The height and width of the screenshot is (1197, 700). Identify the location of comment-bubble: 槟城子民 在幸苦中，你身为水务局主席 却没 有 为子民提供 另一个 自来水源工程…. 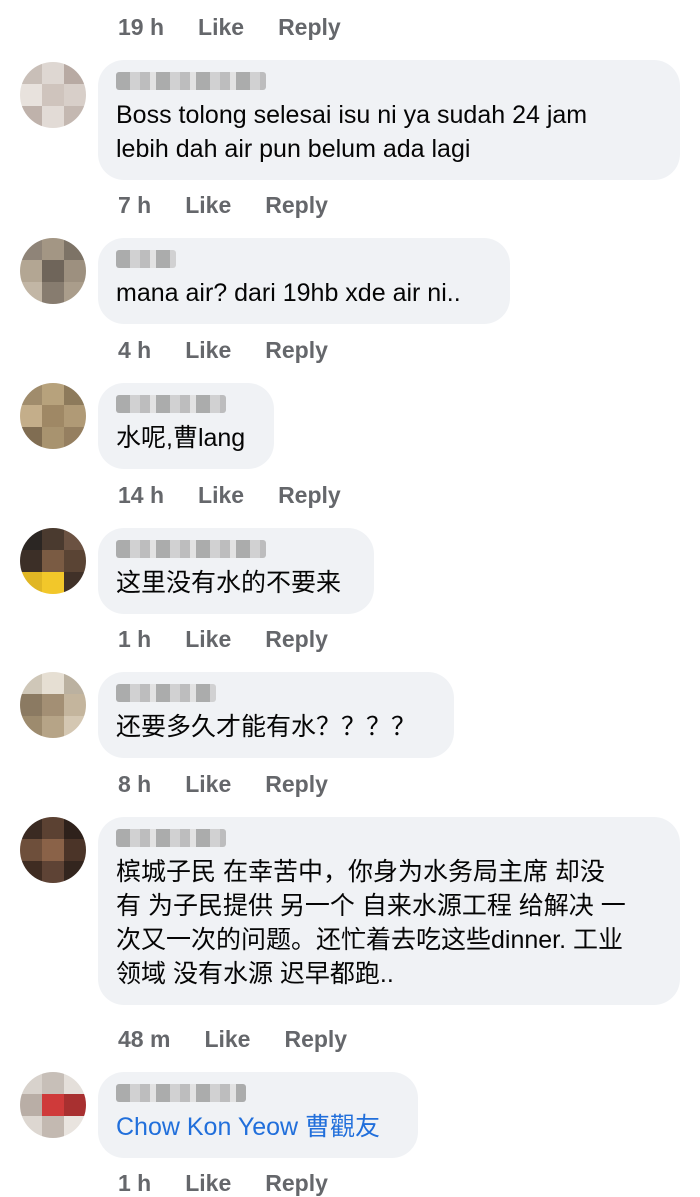
(389, 911).